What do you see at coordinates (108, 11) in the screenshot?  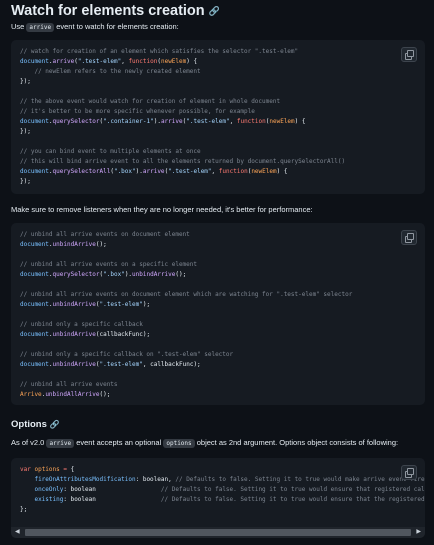 I see `heading-text: Watch for elements creation` at bounding box center [108, 11].